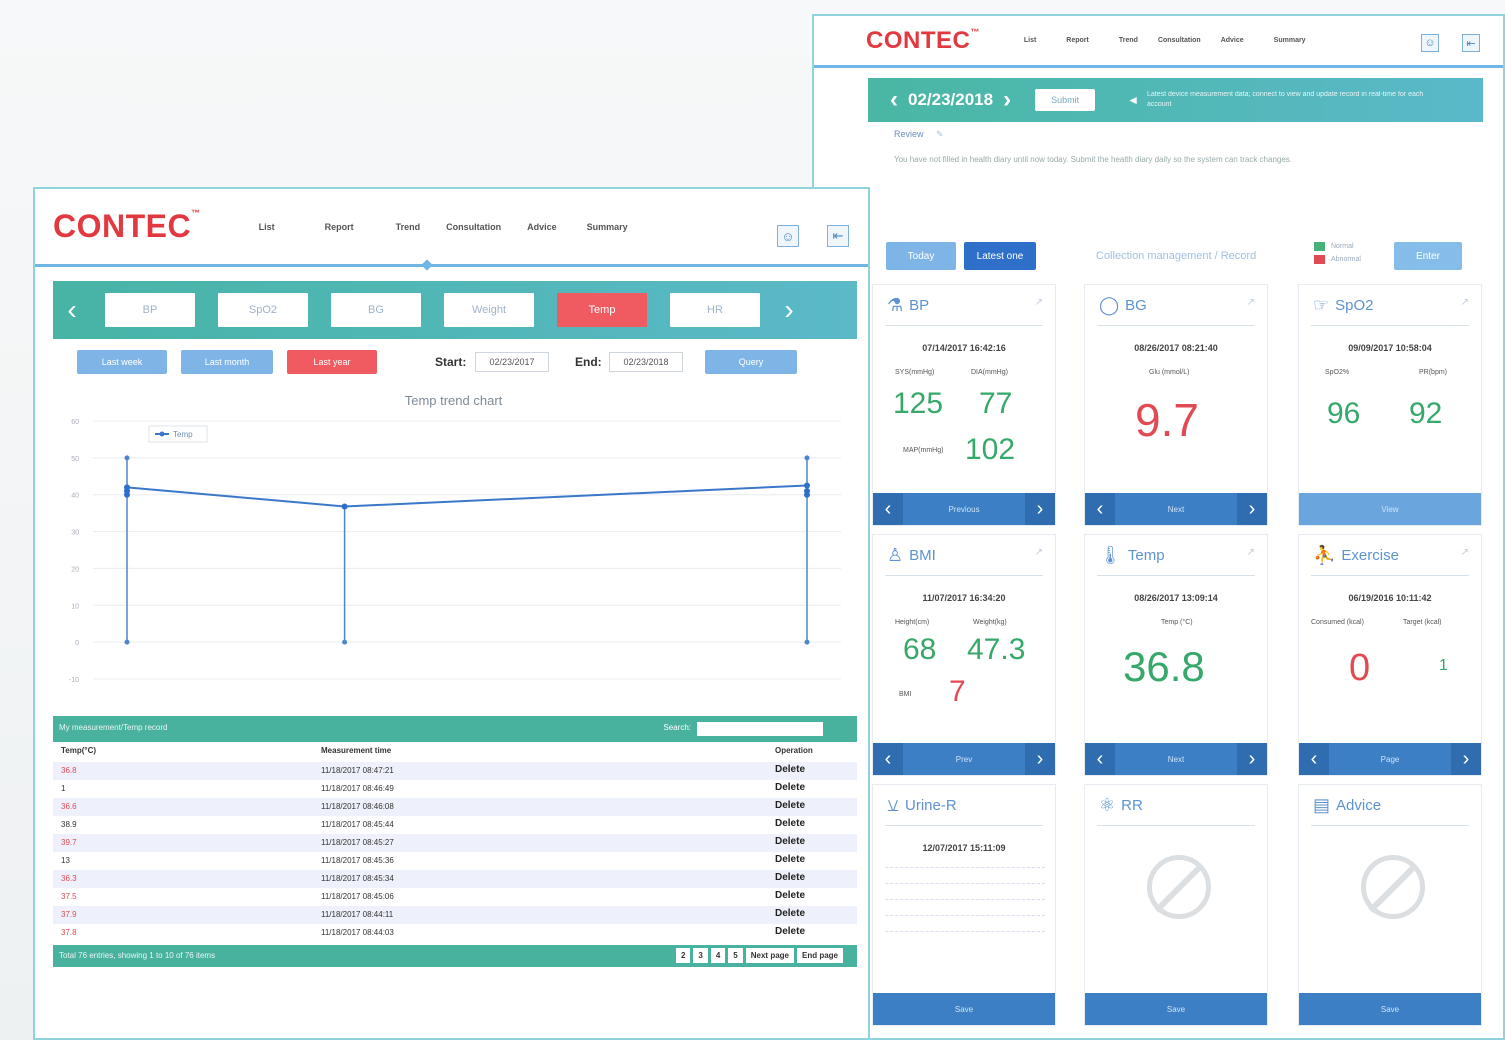  What do you see at coordinates (75, 422) in the screenshot?
I see `y-tick-label: 60` at bounding box center [75, 422].